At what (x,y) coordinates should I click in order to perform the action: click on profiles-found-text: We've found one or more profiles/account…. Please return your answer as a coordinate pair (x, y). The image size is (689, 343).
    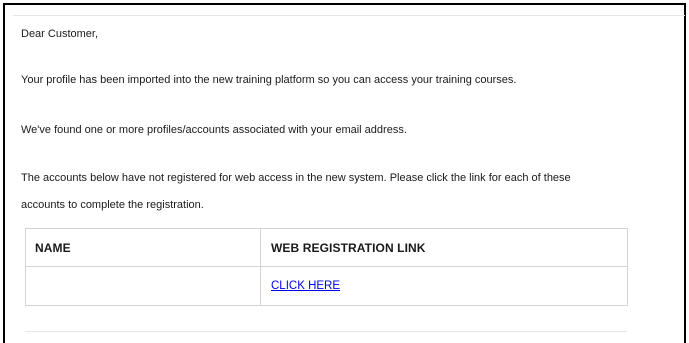
    Looking at the image, I should click on (214, 130).